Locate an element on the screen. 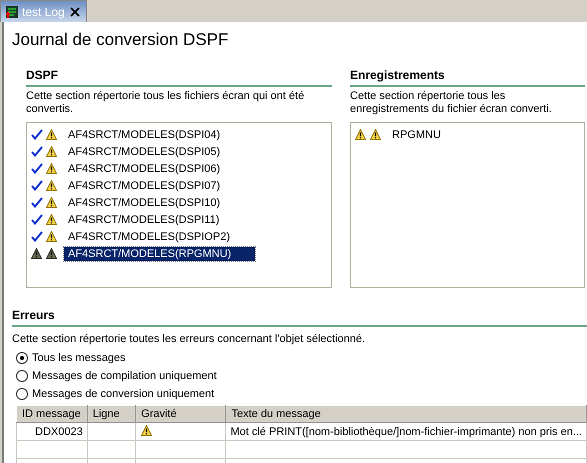  column-header: Texte du message is located at coordinates (406, 414).